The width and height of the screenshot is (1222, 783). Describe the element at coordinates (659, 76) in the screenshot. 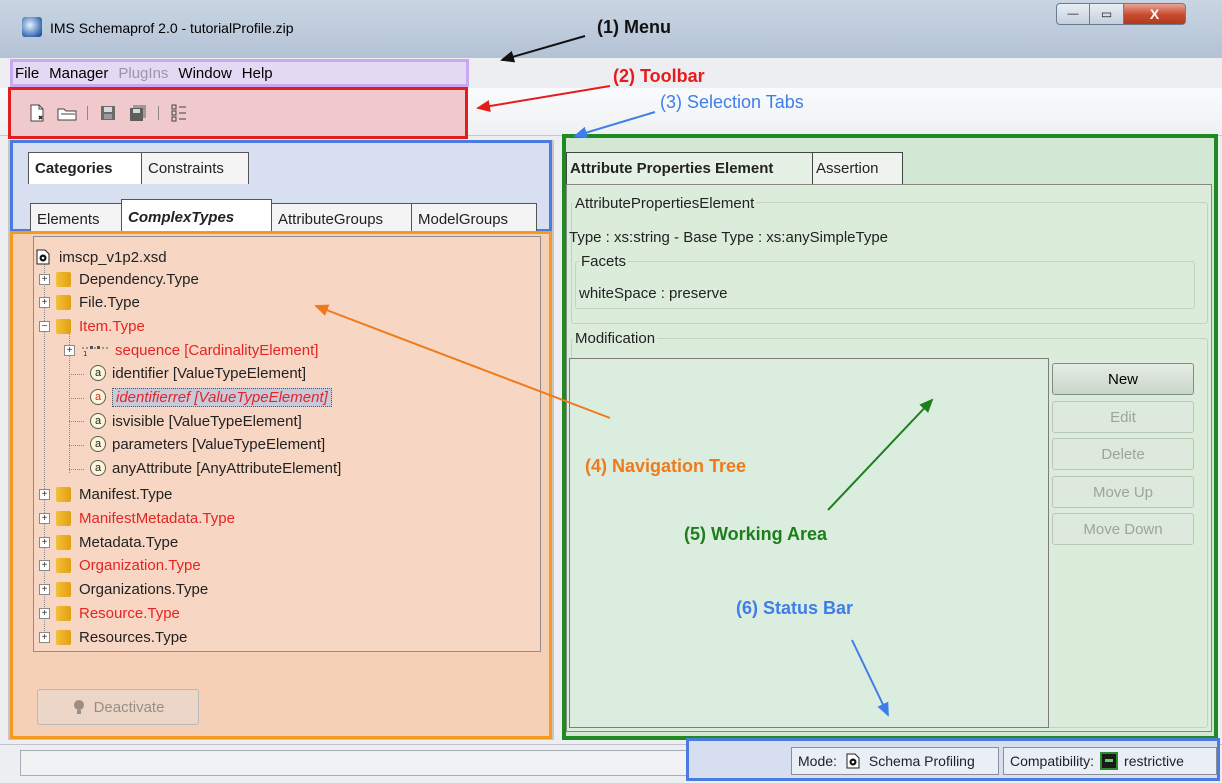

I see `annotation-toolbar: (2) Toolbar` at that location.